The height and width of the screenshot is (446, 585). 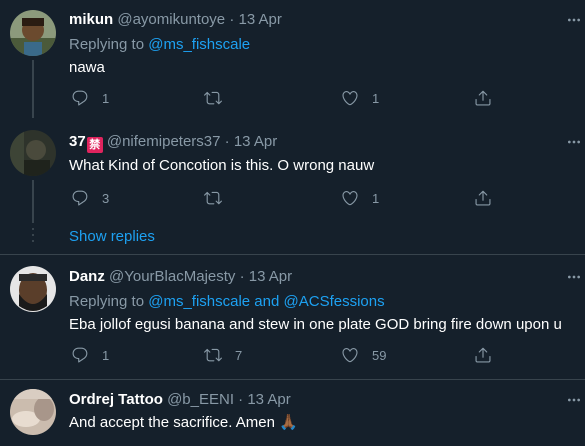 What do you see at coordinates (87, 67) in the screenshot?
I see `tweet-text: nawa` at bounding box center [87, 67].